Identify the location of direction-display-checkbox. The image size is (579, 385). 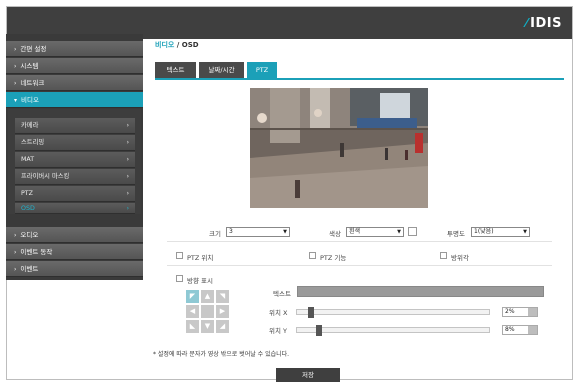
(179, 278).